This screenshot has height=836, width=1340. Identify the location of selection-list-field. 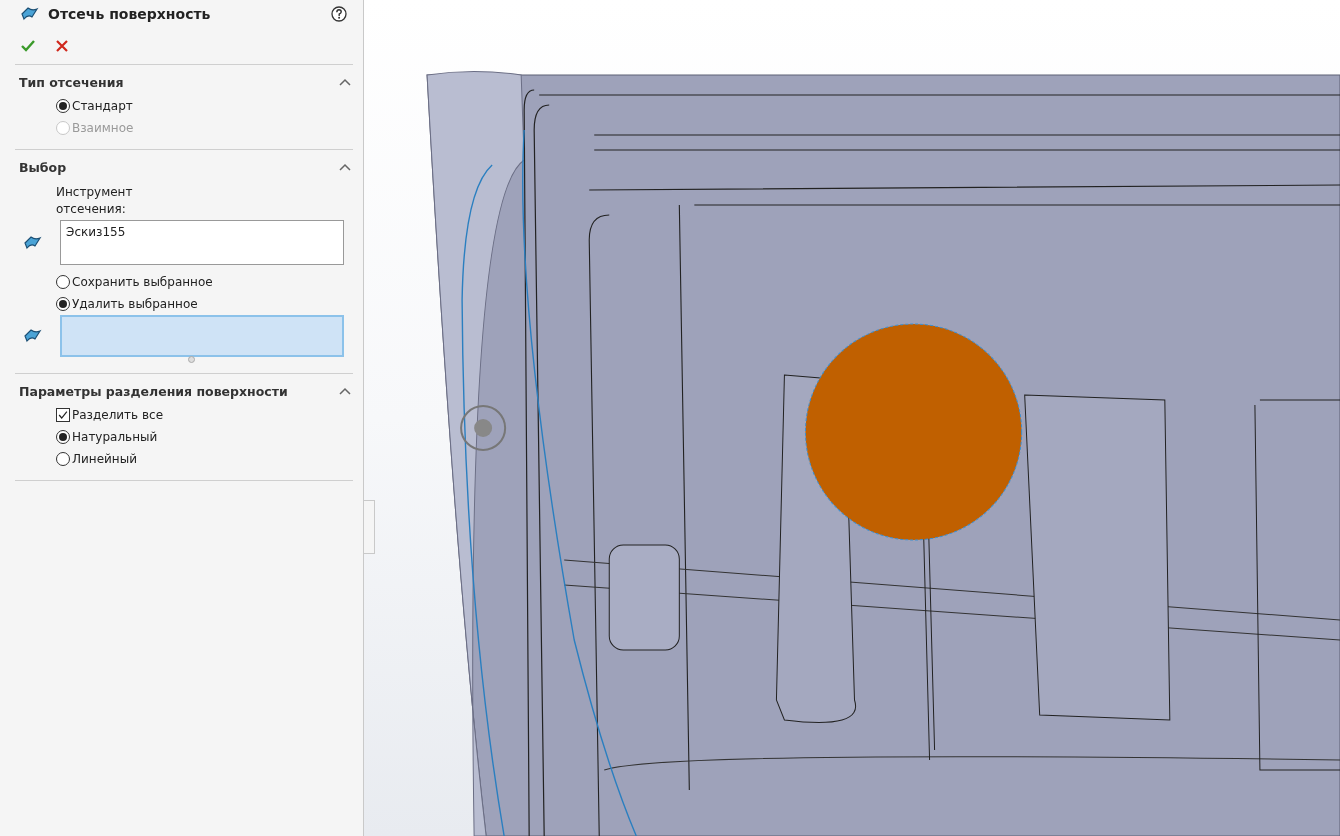
(202, 336).